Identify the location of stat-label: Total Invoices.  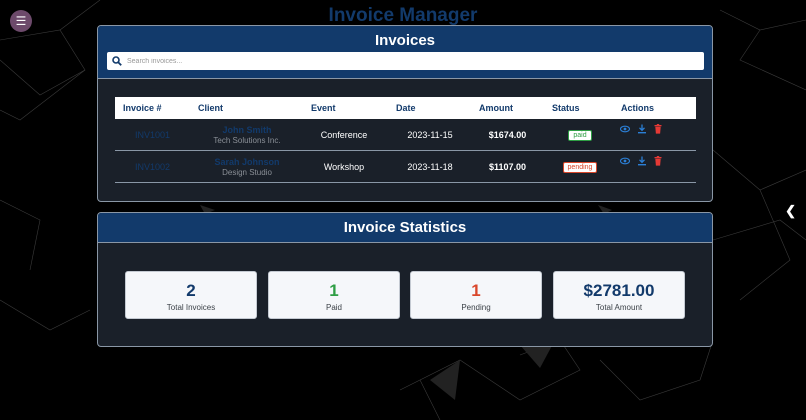
(191, 307).